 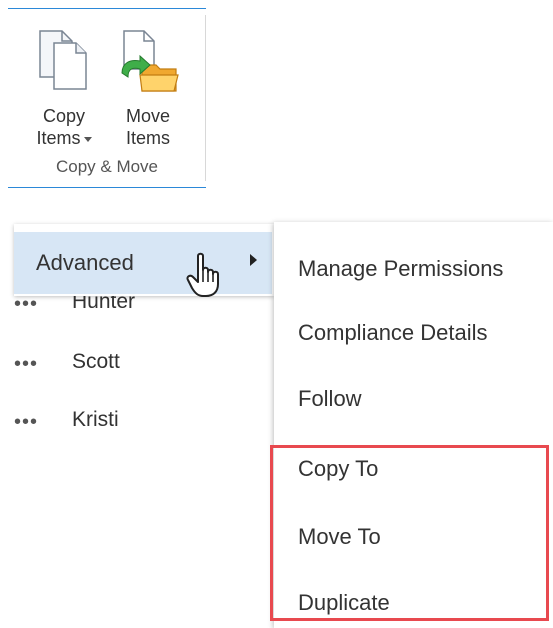 I want to click on hand-pointer-icon, so click(x=206, y=277).